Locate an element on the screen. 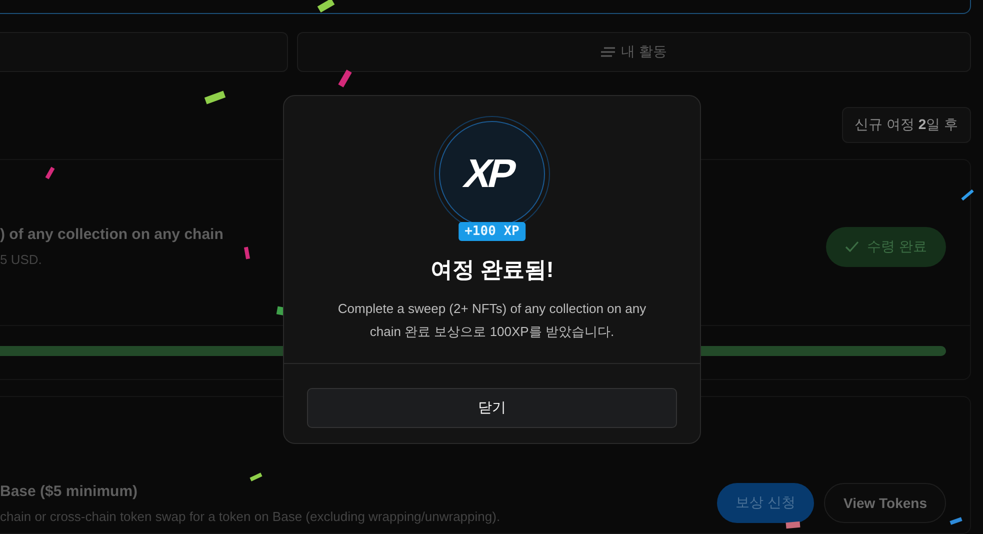 The height and width of the screenshot is (534, 983). close-button: 닫기 is located at coordinates (492, 408).